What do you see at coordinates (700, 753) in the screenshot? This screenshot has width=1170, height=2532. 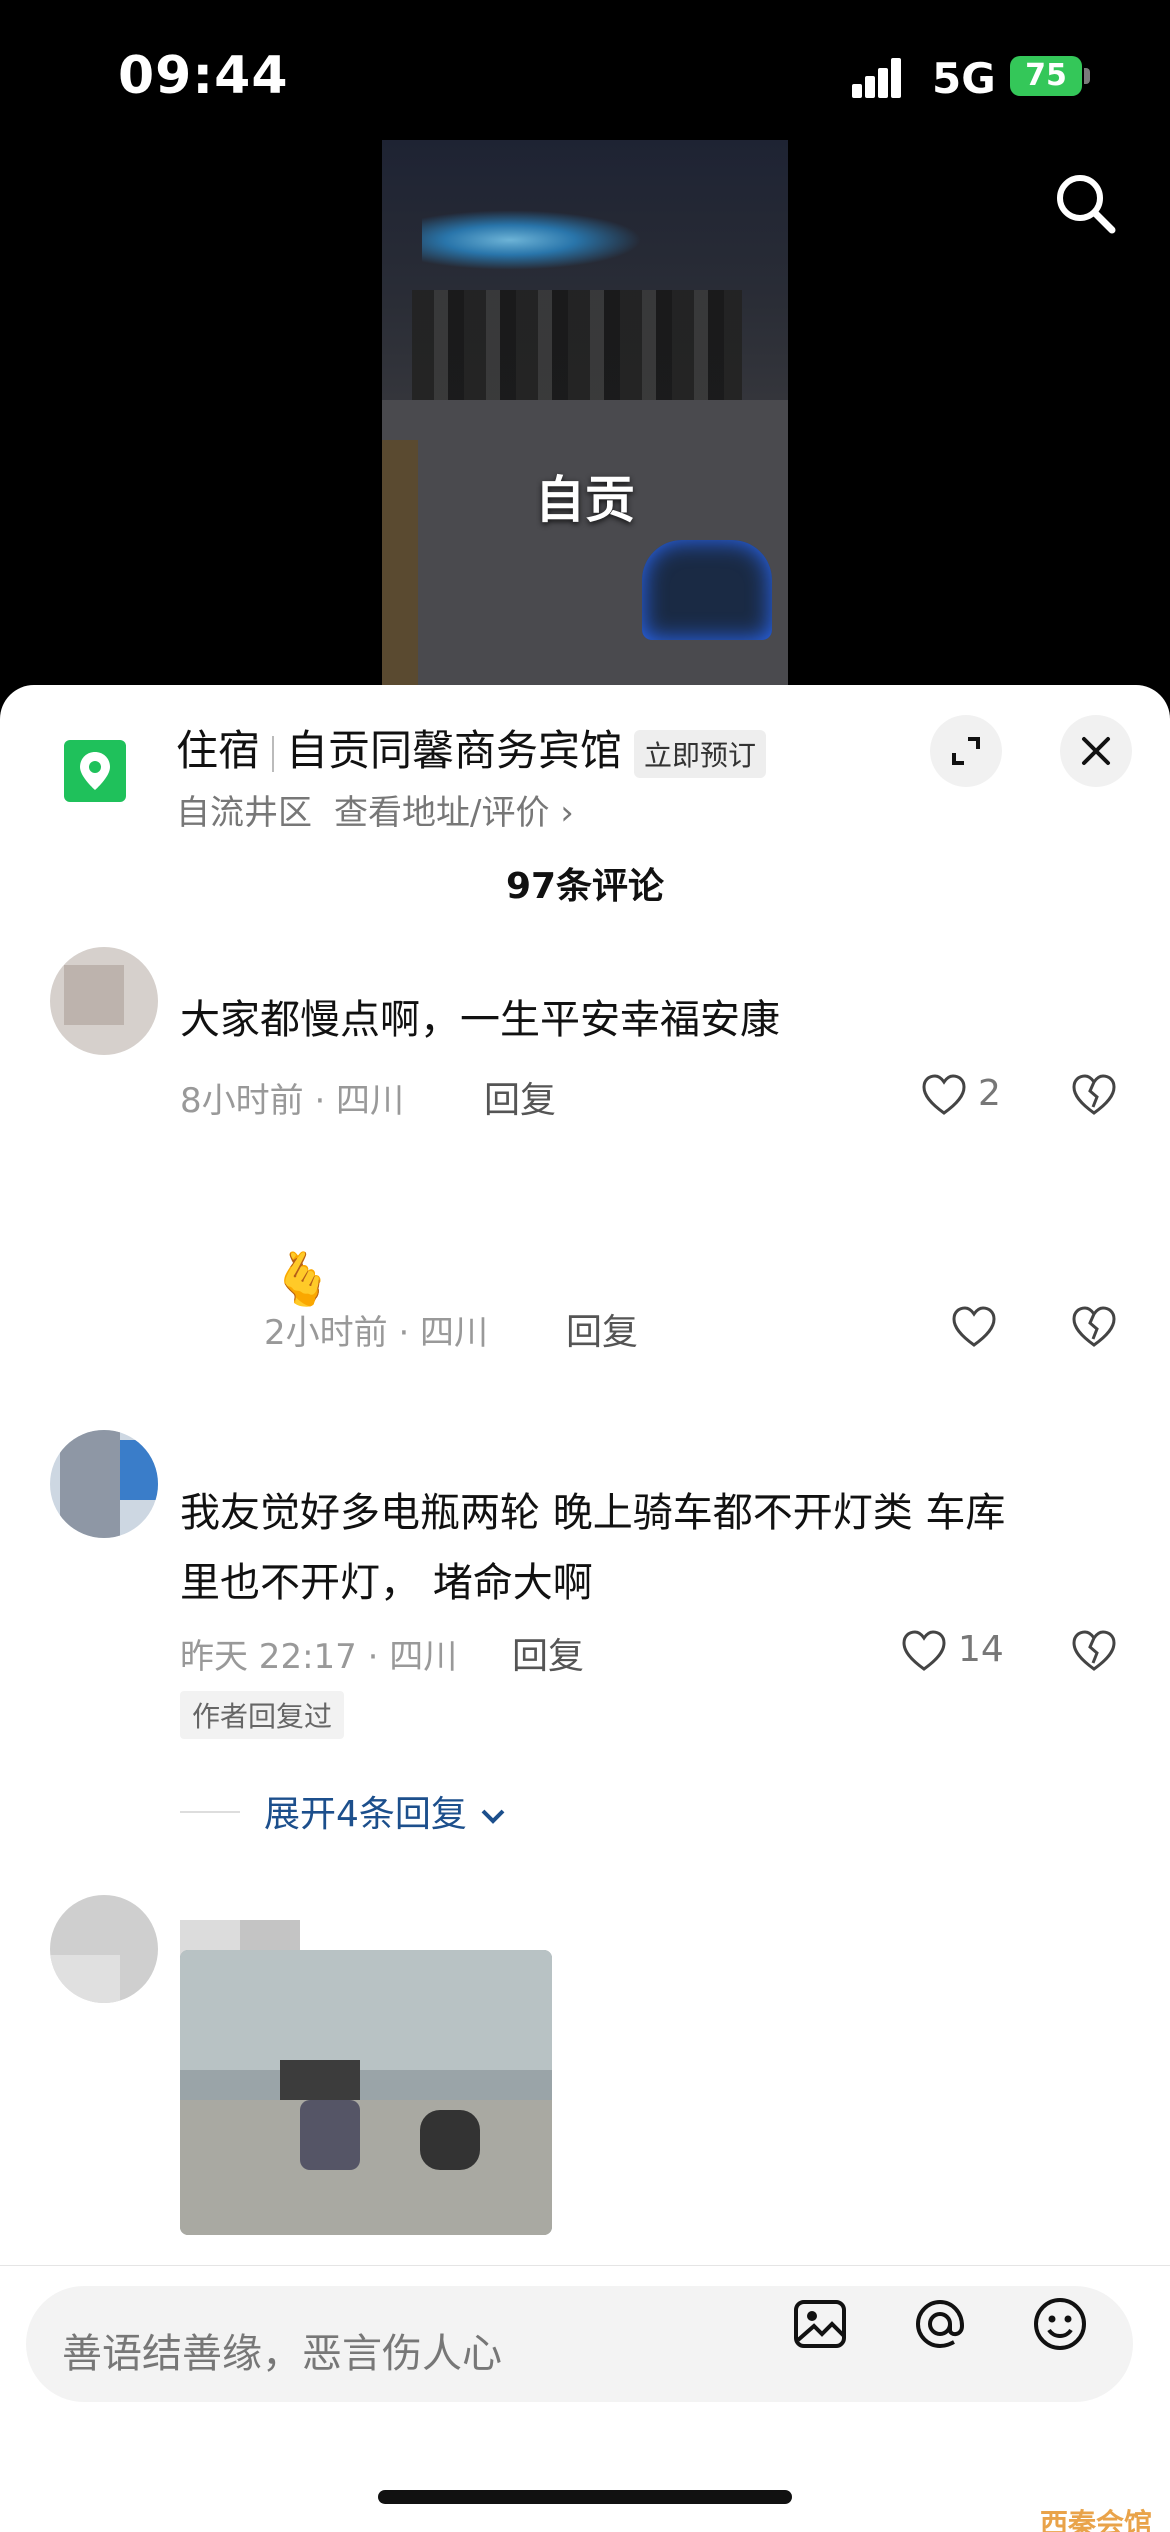 I see `book-now-badge: 立即预订` at bounding box center [700, 753].